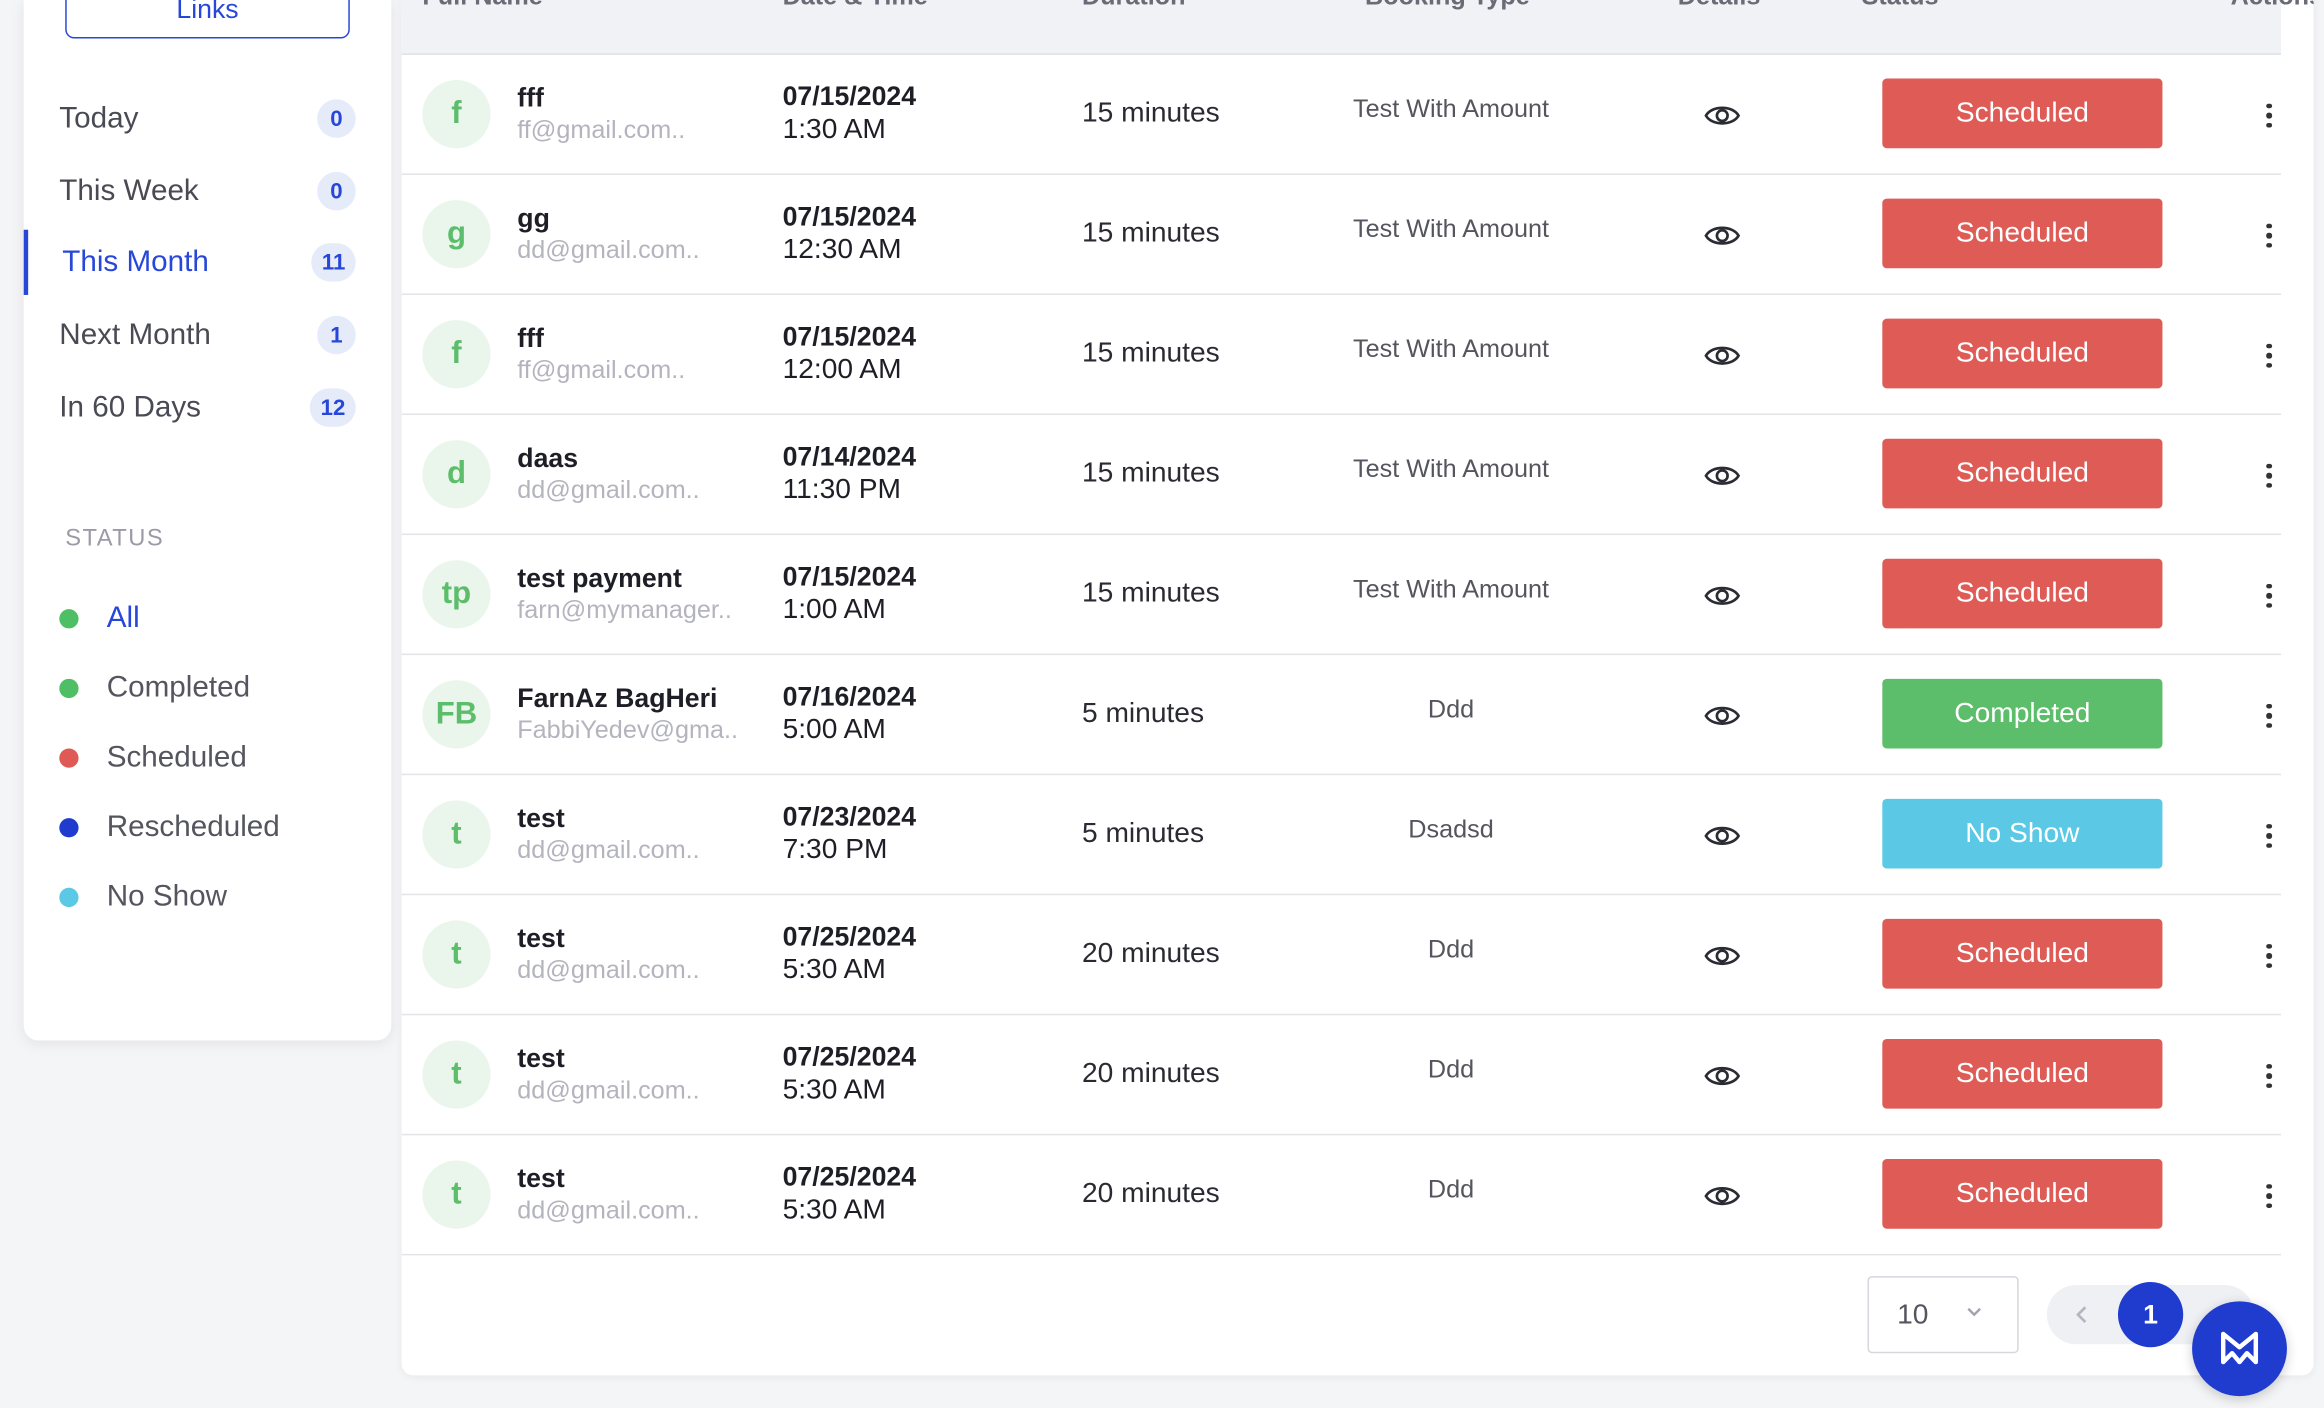 Image resolution: width=2324 pixels, height=1408 pixels. Describe the element at coordinates (336, 118) in the screenshot. I see `period-count-badge: 0` at that location.